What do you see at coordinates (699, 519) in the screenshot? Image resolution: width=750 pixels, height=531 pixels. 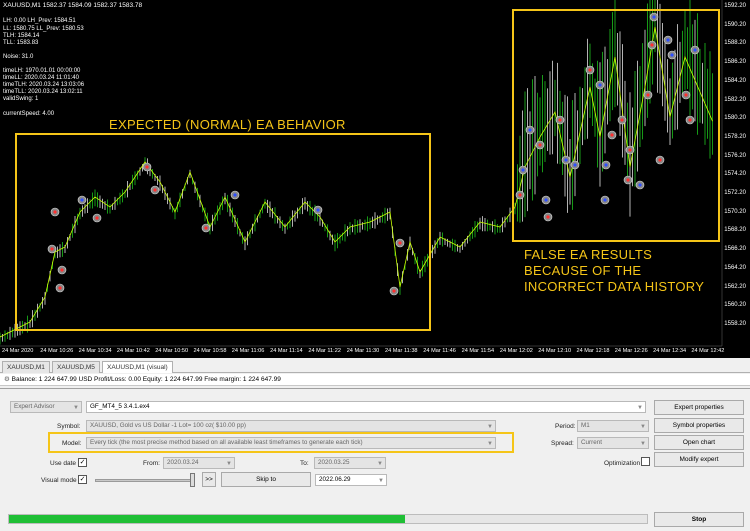 I see `stop-button: Stop` at bounding box center [699, 519].